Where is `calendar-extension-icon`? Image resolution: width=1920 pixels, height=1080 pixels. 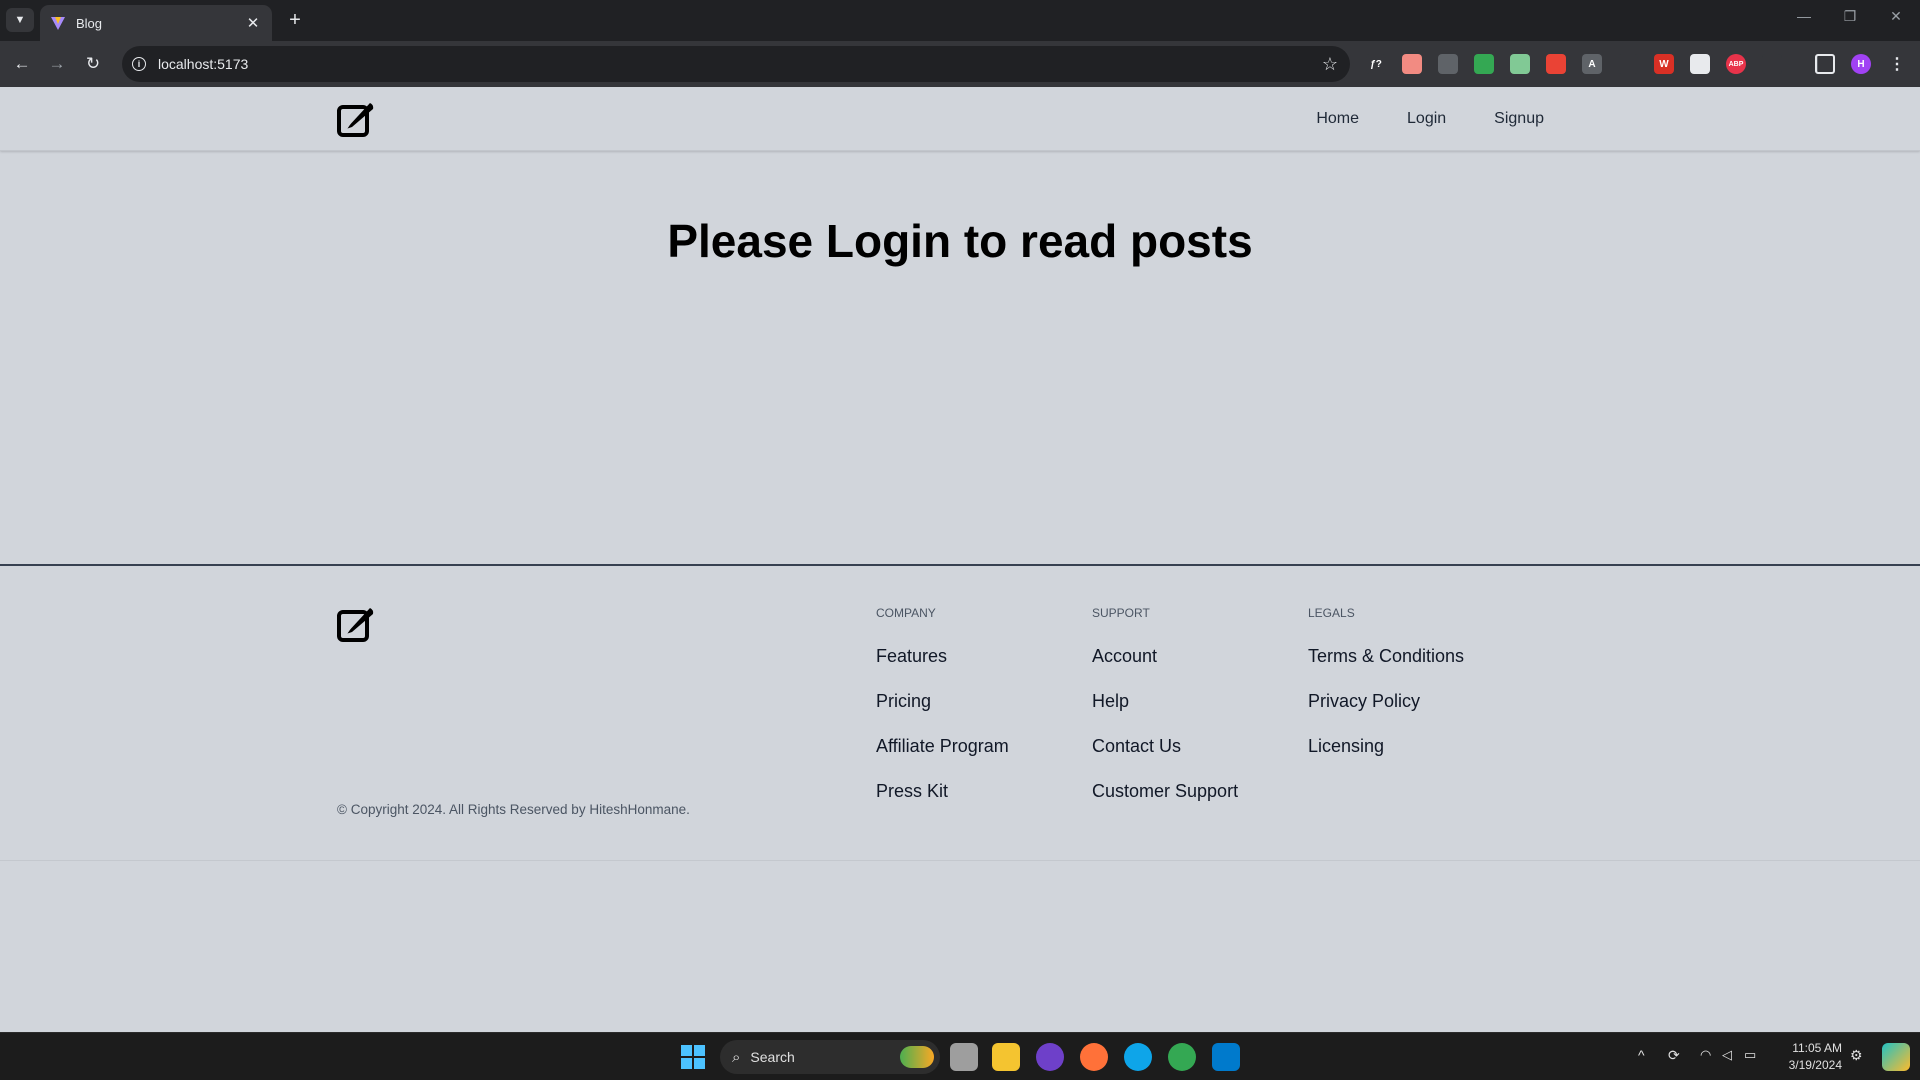
calendar-extension-icon is located at coordinates (1412, 64).